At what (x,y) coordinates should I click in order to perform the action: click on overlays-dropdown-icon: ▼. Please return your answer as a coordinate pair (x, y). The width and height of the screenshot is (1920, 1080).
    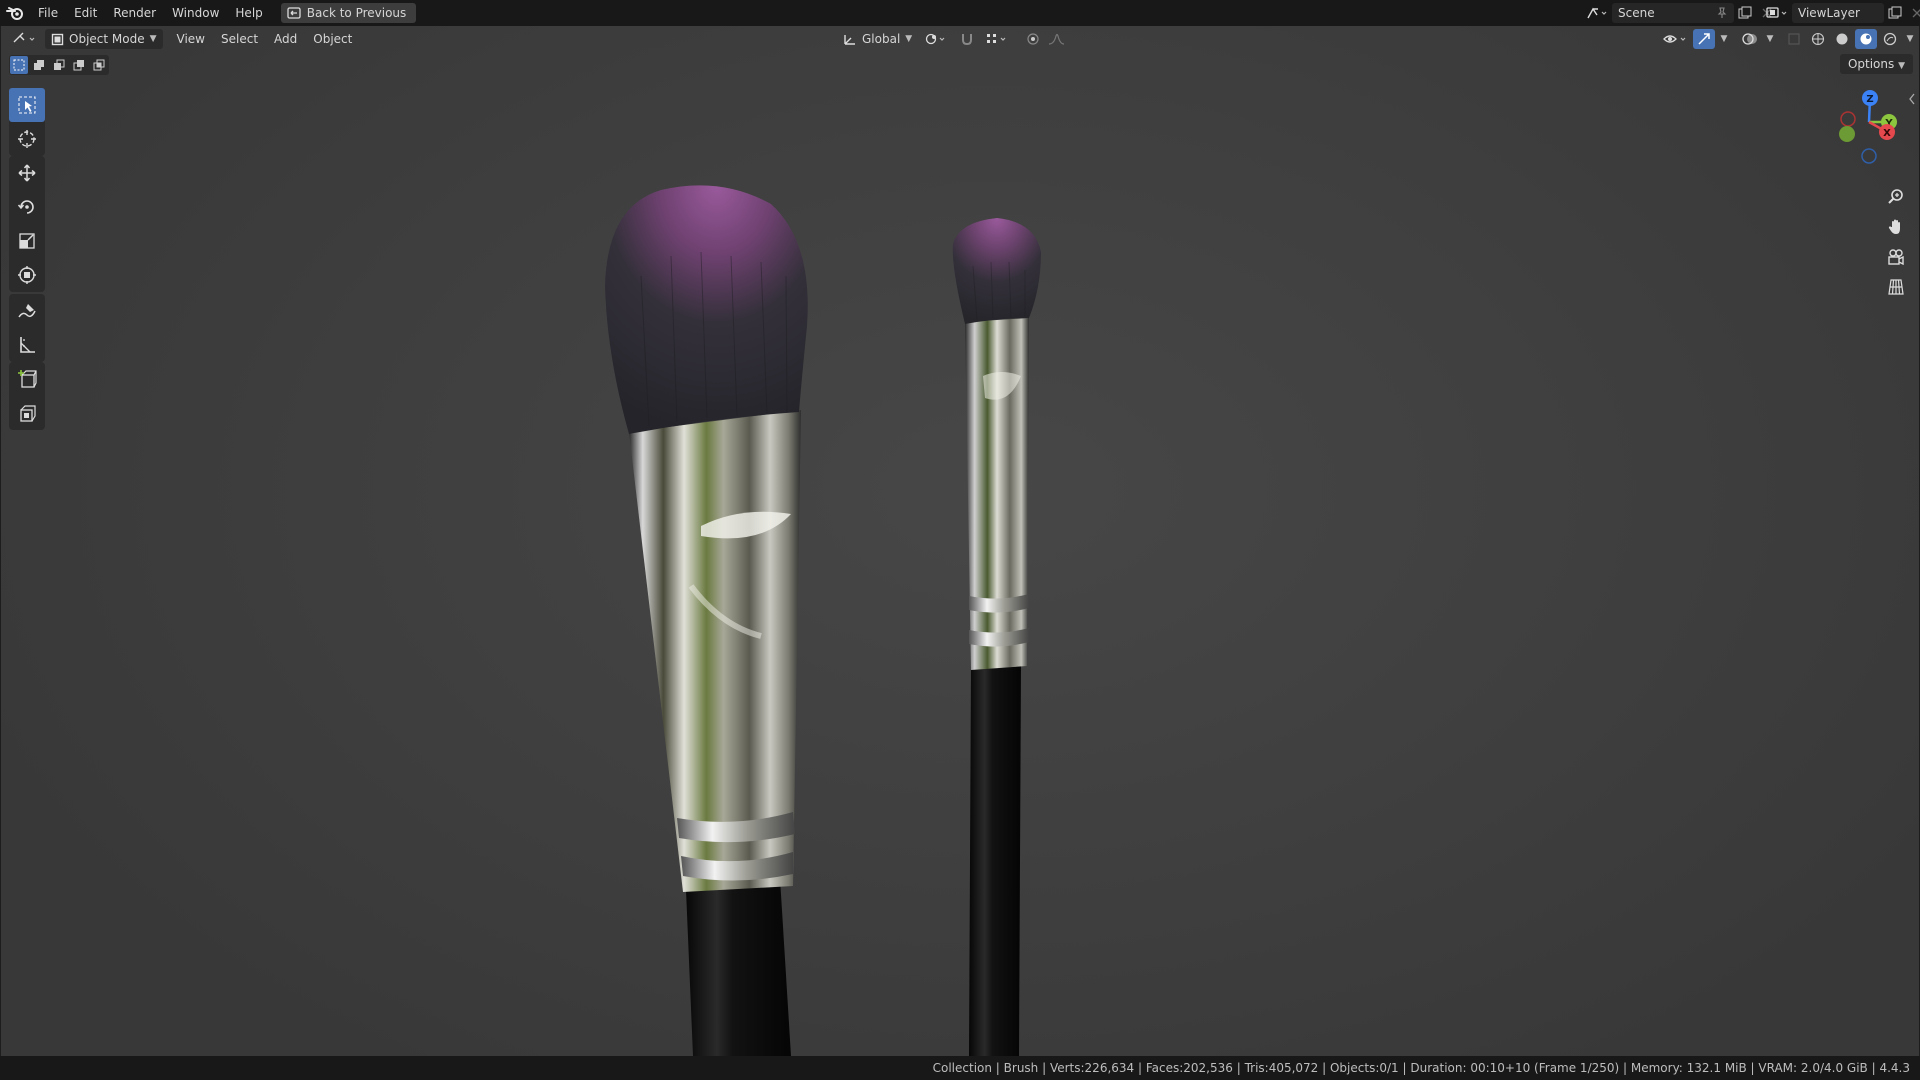
    Looking at the image, I should click on (1770, 39).